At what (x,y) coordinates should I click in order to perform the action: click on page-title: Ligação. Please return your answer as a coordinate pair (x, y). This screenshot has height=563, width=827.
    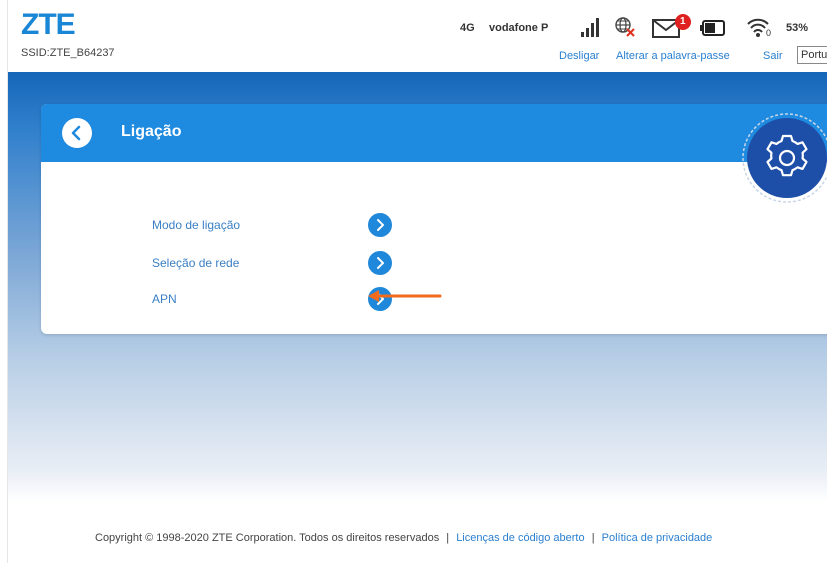
    Looking at the image, I should click on (151, 131).